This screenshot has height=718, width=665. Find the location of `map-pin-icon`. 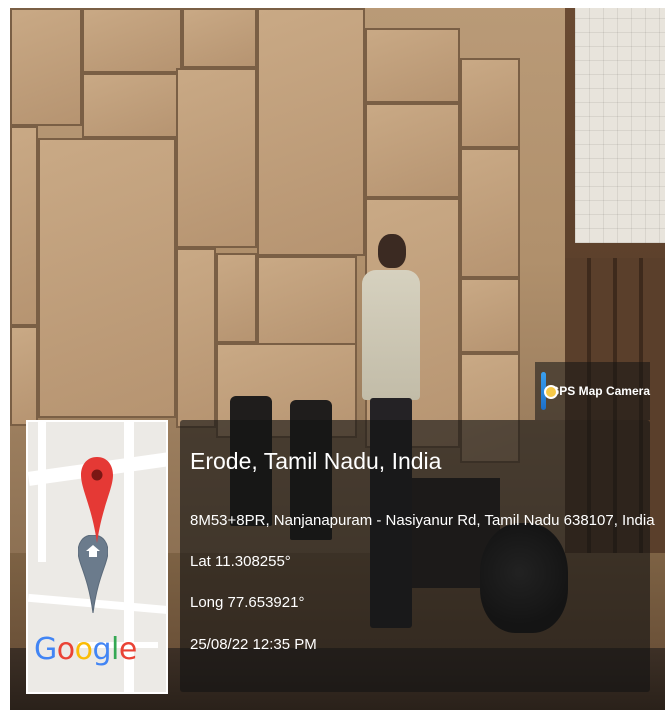

map-pin-icon is located at coordinates (97, 500).